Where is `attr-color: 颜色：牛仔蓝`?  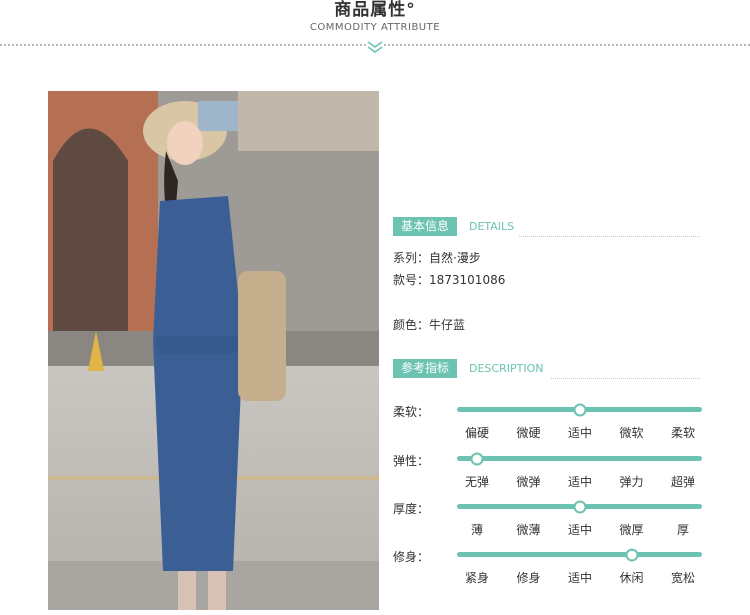 attr-color: 颜色：牛仔蓝 is located at coordinates (429, 325).